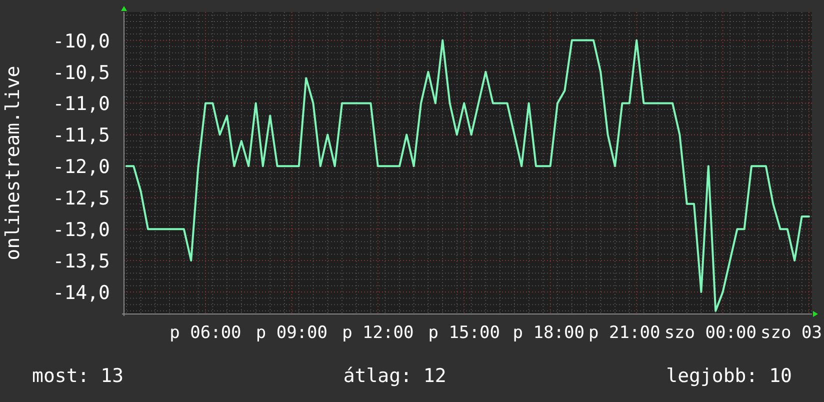  I want to click on y-tick-label: -13,0, so click(81, 230).